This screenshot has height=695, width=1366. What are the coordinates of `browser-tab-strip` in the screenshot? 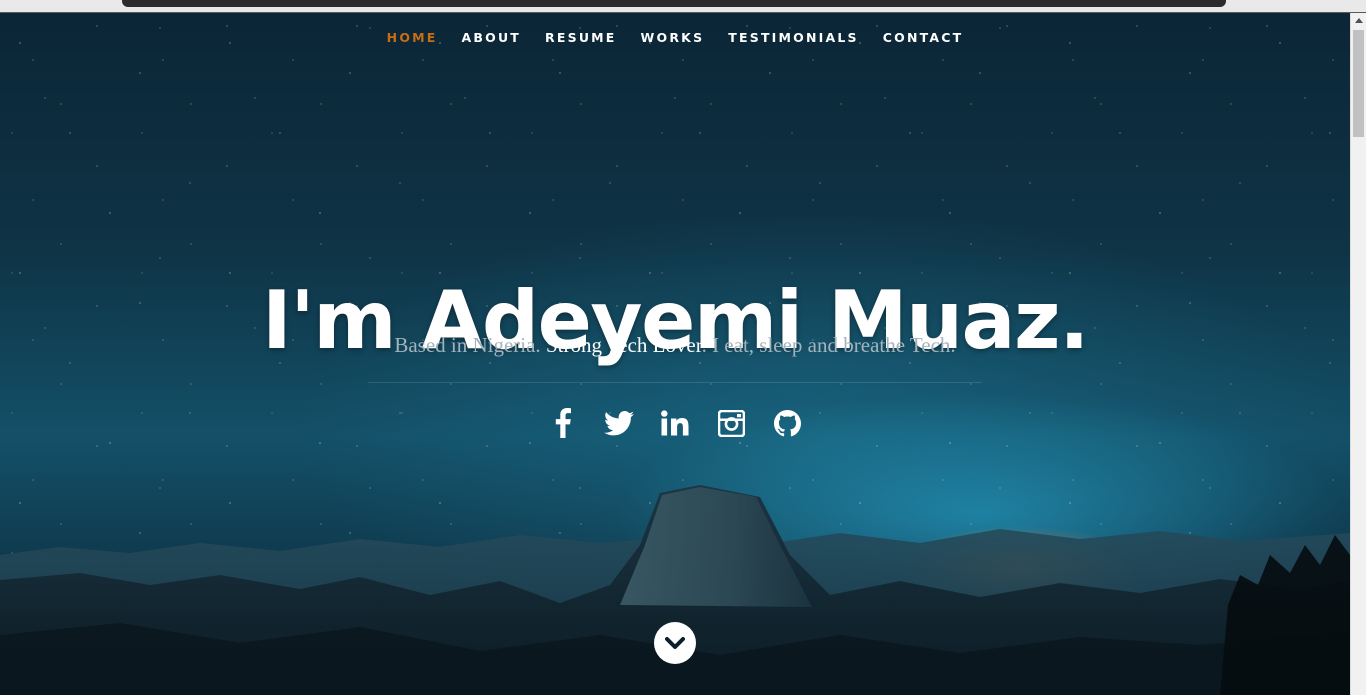 It's located at (674, 3).